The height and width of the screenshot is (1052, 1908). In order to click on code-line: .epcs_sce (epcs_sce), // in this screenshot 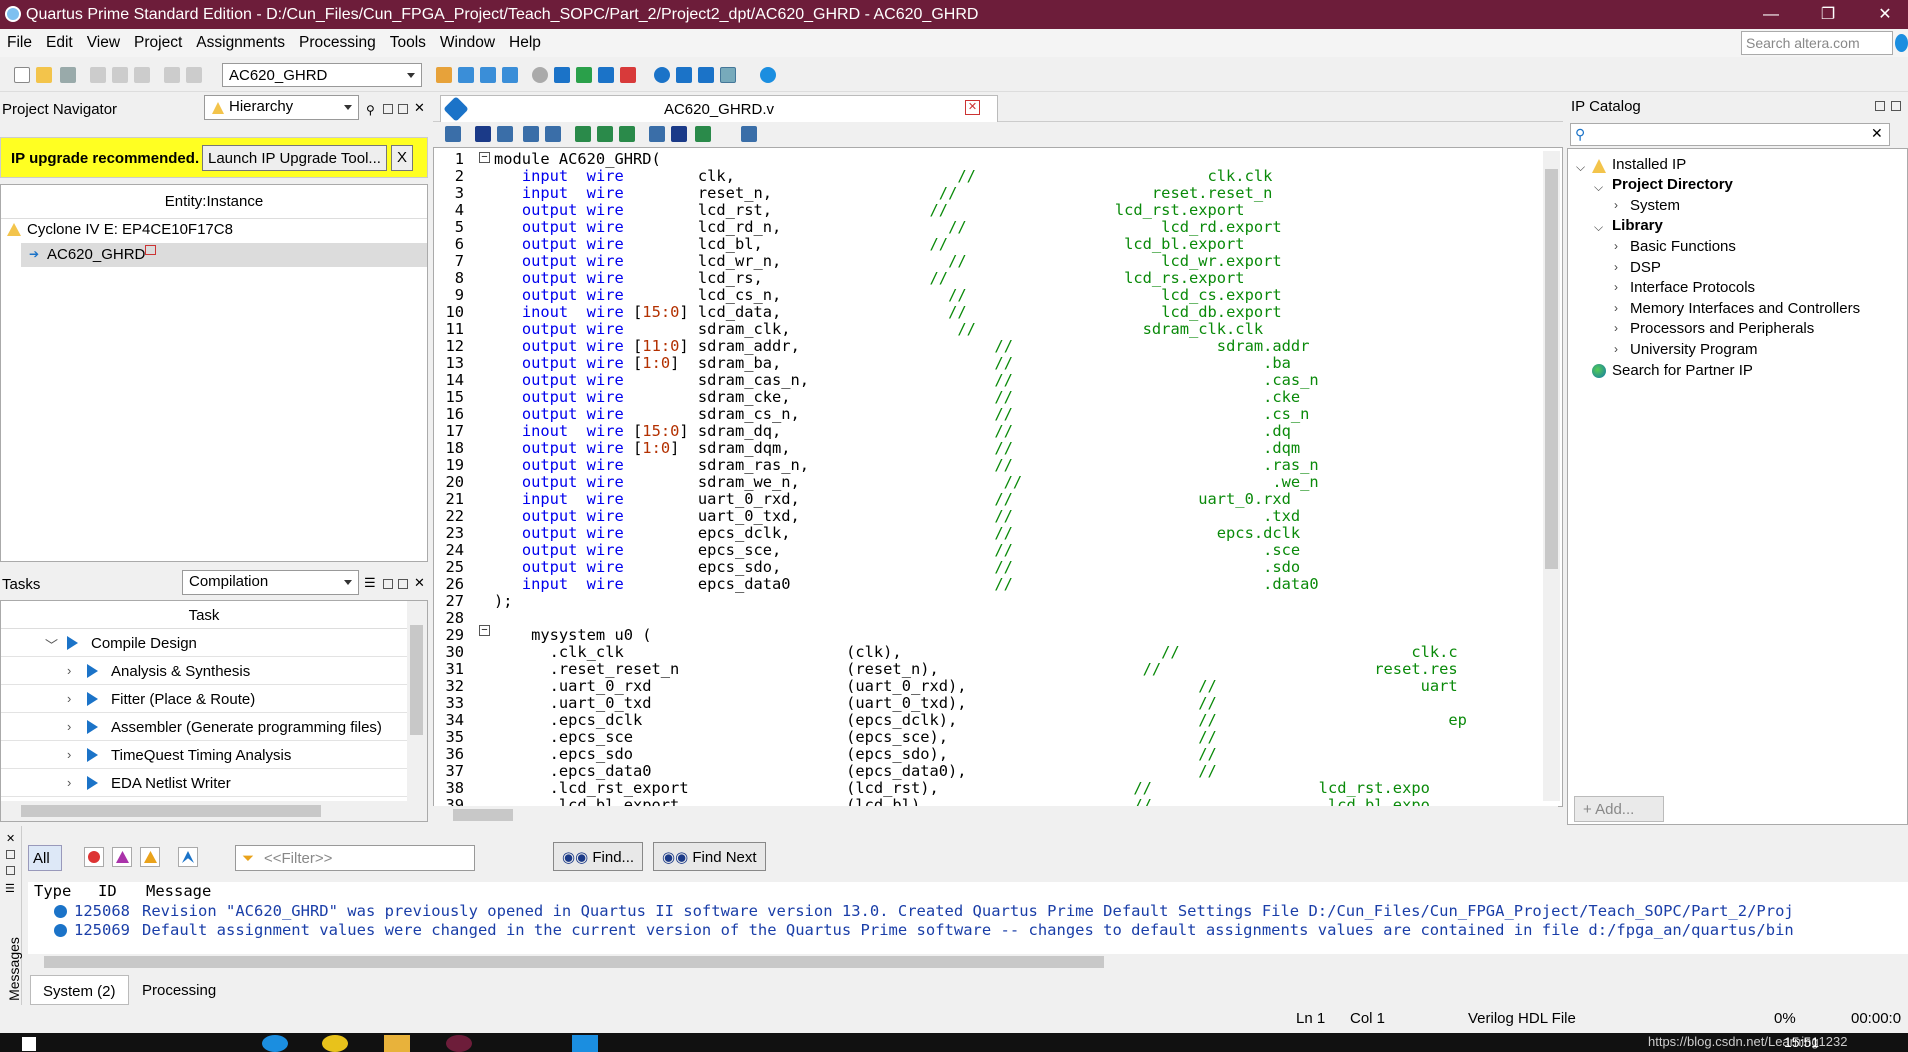, I will do `click(855, 737)`.